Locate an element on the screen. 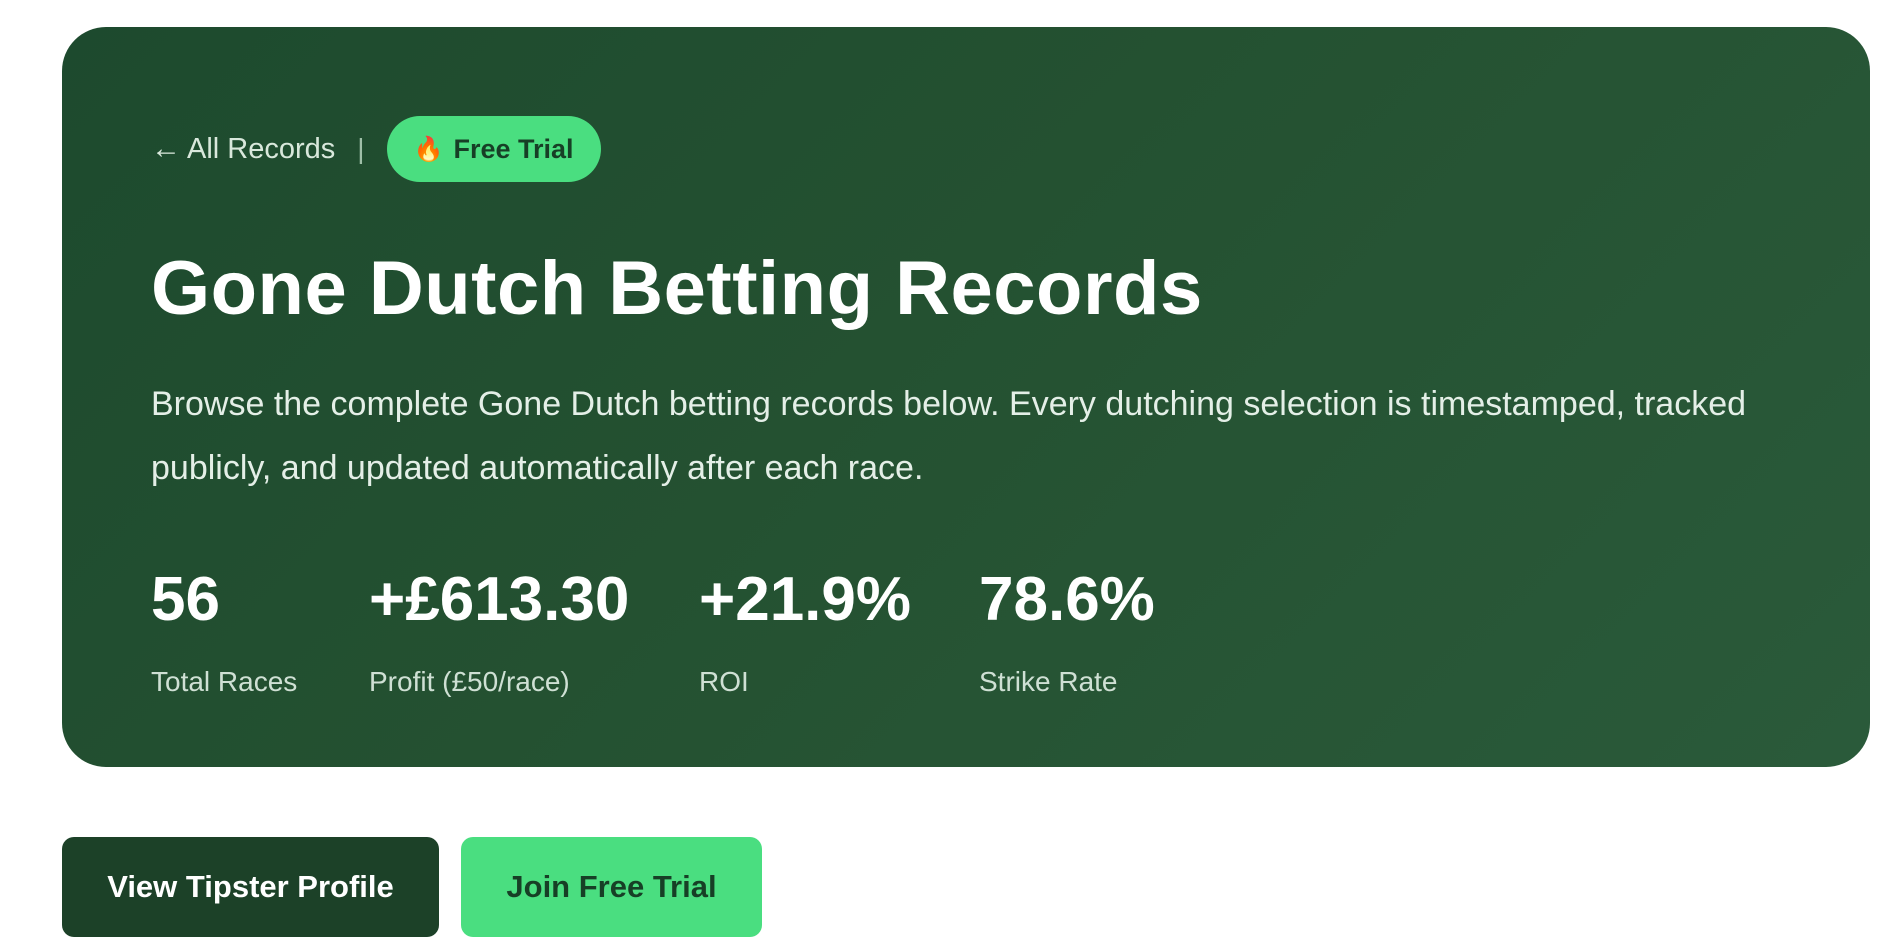 Image resolution: width=1893 pixels, height=951 pixels. back-arrow-icon: ← is located at coordinates (166, 148).